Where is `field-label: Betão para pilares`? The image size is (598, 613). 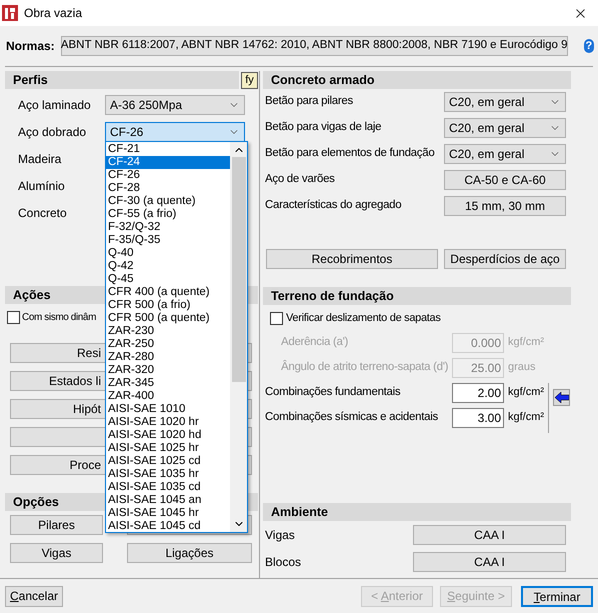 field-label: Betão para pilares is located at coordinates (309, 102).